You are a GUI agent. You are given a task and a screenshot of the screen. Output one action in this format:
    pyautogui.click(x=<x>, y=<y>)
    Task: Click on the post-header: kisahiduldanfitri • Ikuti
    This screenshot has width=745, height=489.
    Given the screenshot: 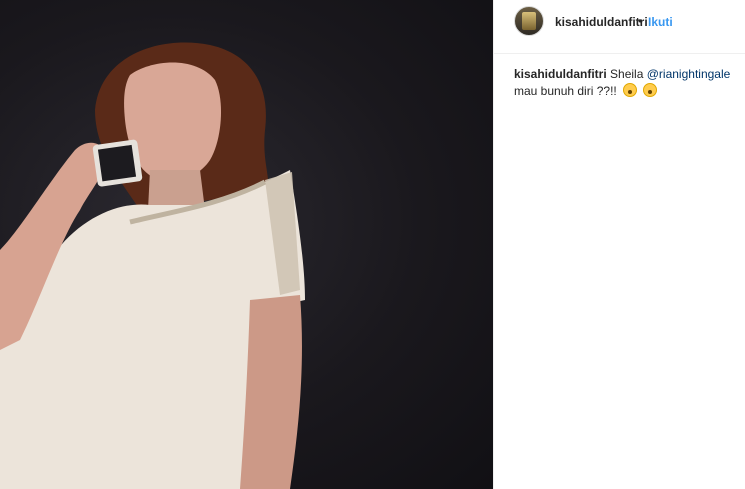 What is the action you would take?
    pyautogui.click(x=619, y=25)
    